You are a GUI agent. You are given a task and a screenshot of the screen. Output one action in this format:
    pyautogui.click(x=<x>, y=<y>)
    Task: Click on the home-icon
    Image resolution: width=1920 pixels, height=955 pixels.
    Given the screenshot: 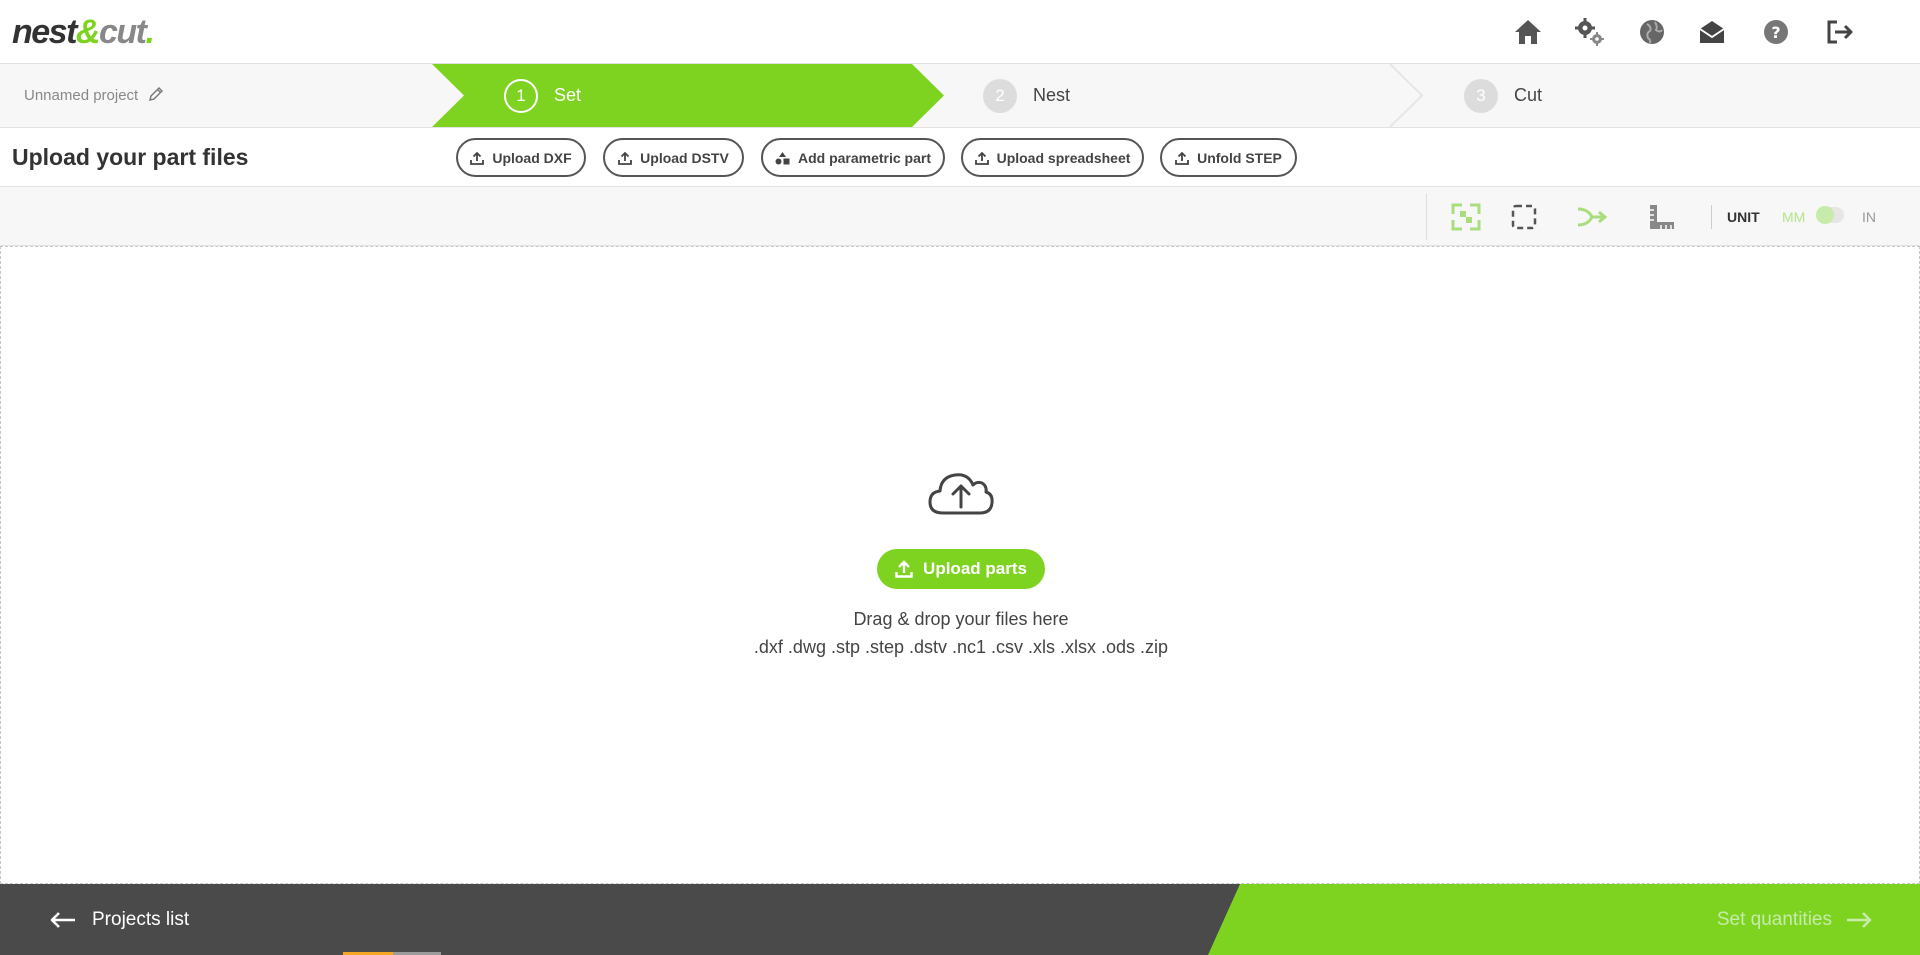 What is the action you would take?
    pyautogui.click(x=1528, y=32)
    